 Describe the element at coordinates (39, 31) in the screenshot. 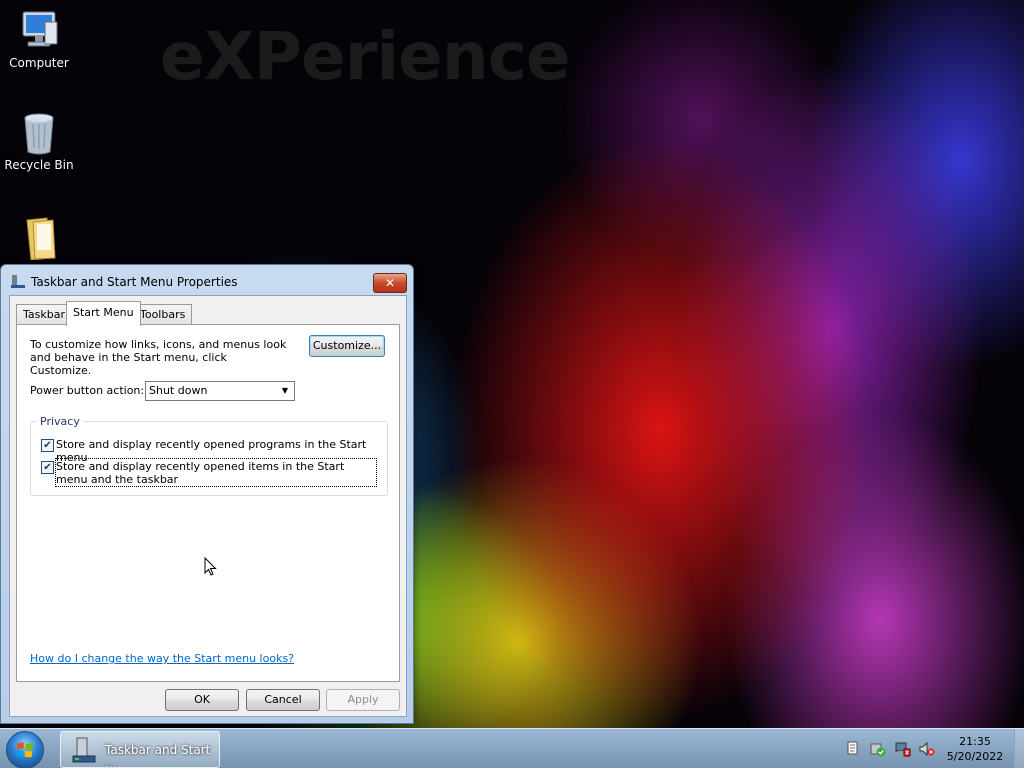

I see `computer-icon` at that location.